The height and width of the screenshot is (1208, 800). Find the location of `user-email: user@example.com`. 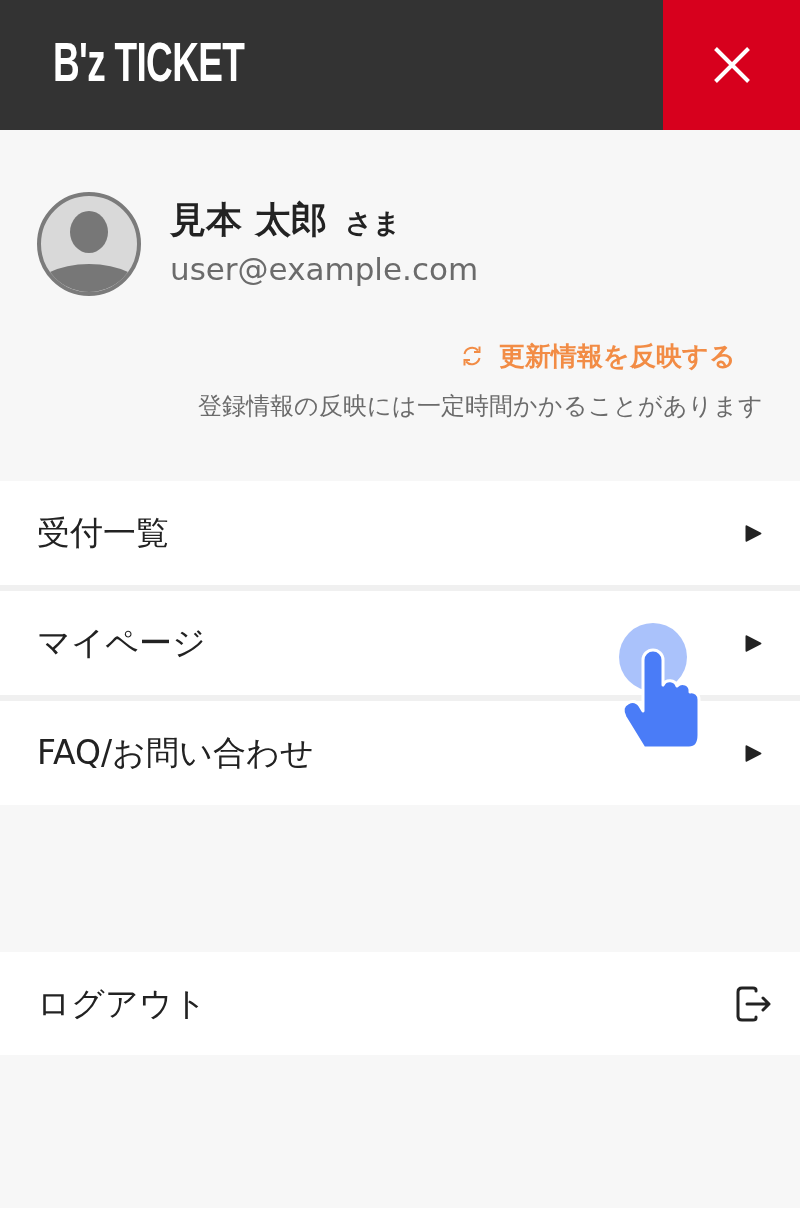

user-email: user@example.com is located at coordinates (324, 269).